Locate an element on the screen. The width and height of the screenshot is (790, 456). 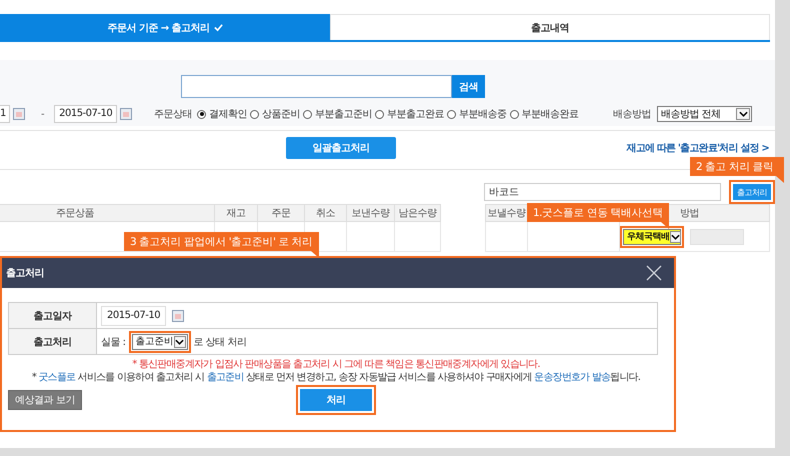
settings-link: 재고에 따른 '출고완료'처리 설정 > is located at coordinates (697, 148).